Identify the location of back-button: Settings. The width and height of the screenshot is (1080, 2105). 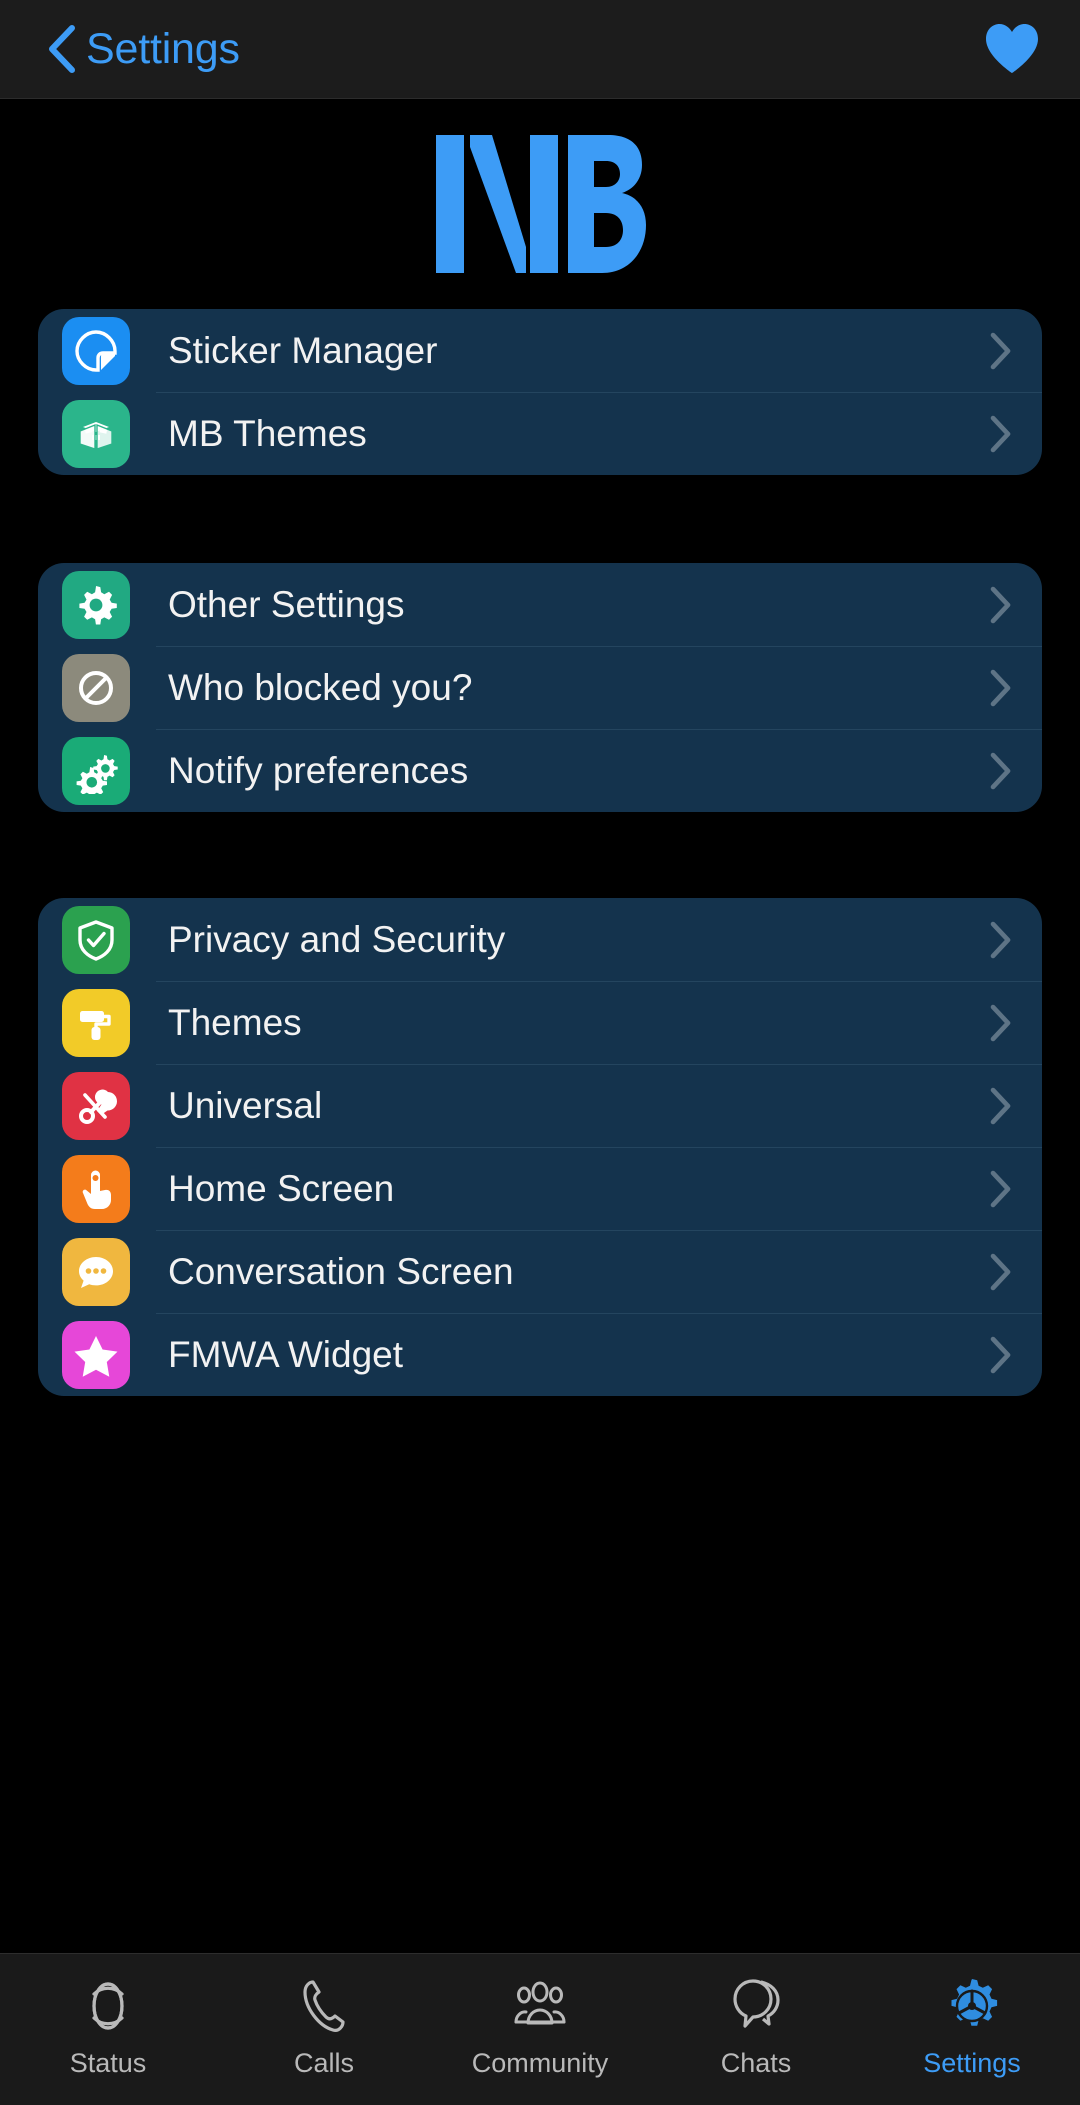
(143, 49).